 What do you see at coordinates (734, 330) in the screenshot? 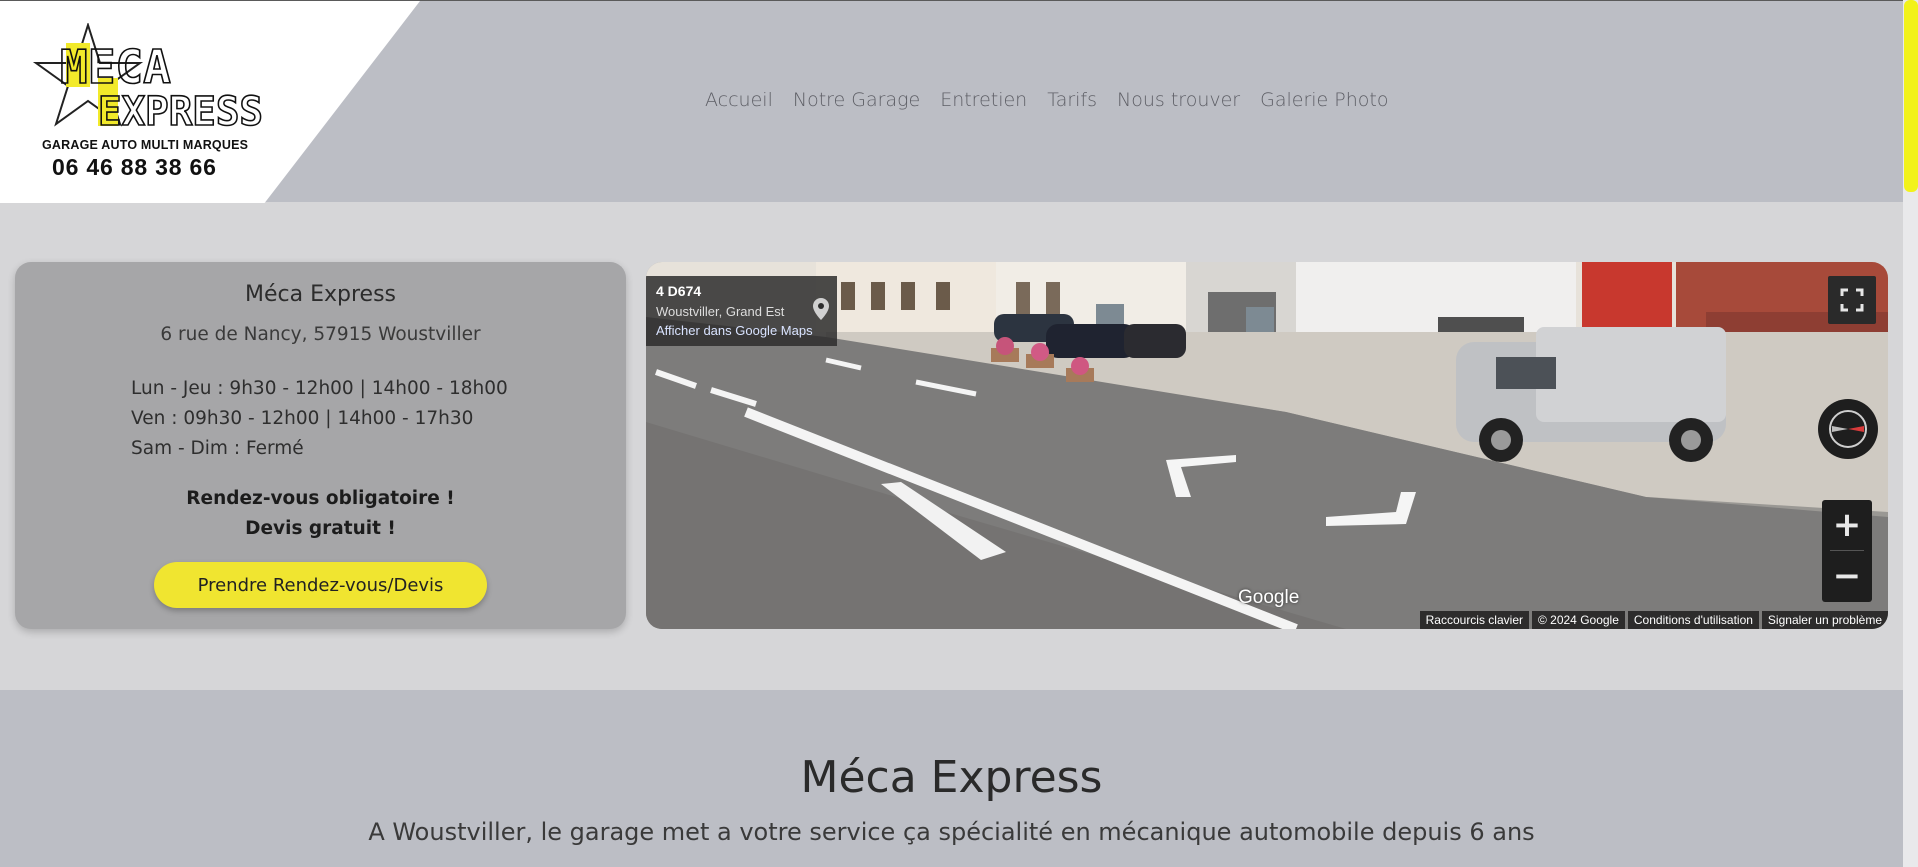
I see `open-in-google-maps-link: Afficher dans Google Maps` at bounding box center [734, 330].